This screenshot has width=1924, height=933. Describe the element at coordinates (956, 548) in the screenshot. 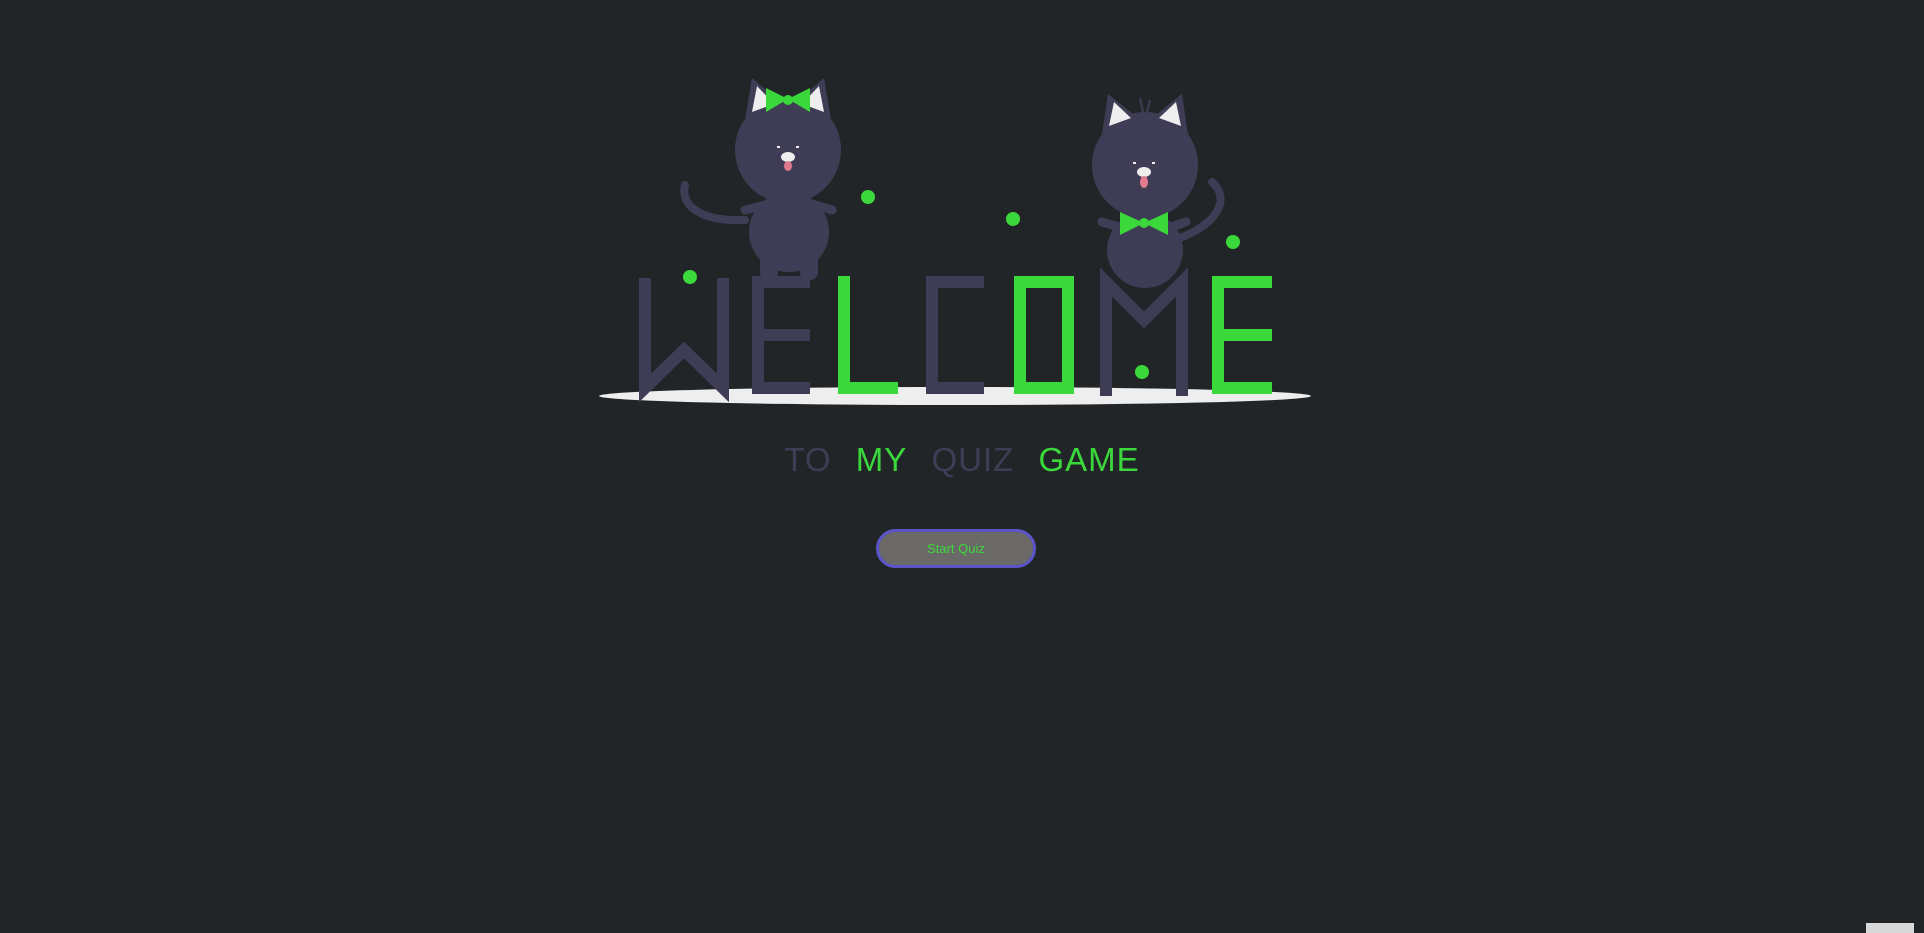

I see `start-quiz-button: Start Quiz` at that location.